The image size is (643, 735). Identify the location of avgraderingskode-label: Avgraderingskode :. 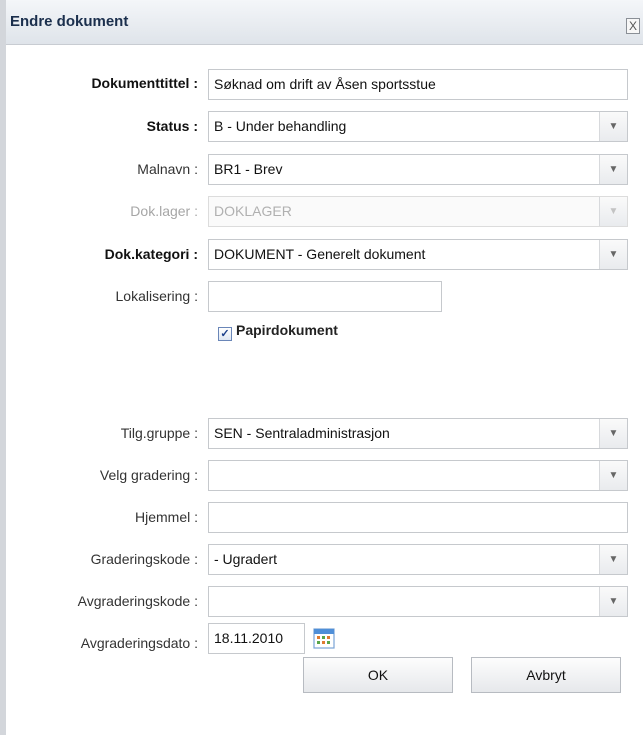
(137, 601).